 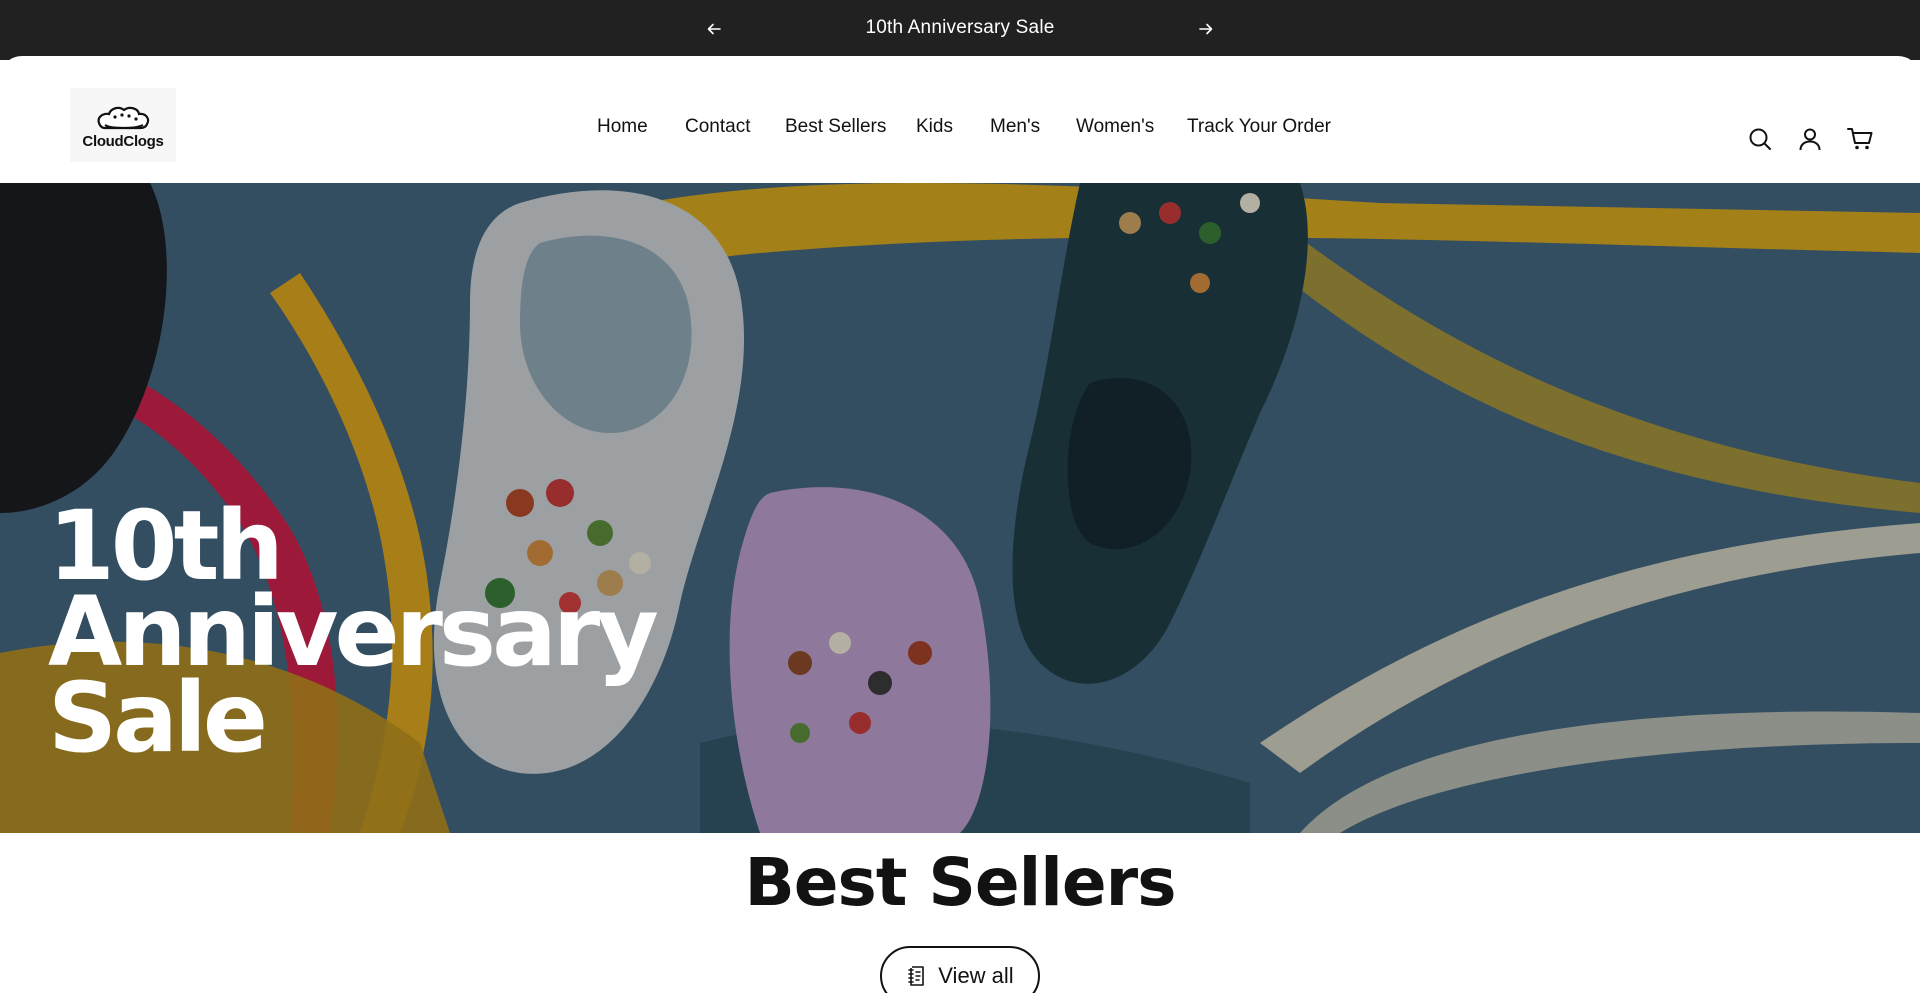 I want to click on search-button, so click(x=1760, y=139).